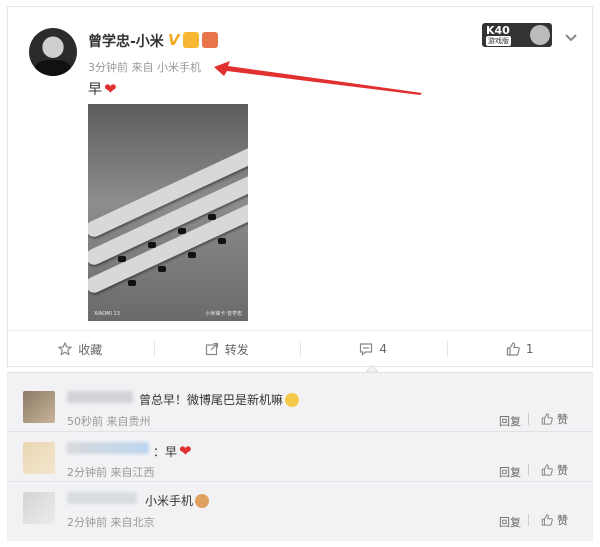  Describe the element at coordinates (372, 368) in the screenshot. I see `comment-caret-icon` at that location.